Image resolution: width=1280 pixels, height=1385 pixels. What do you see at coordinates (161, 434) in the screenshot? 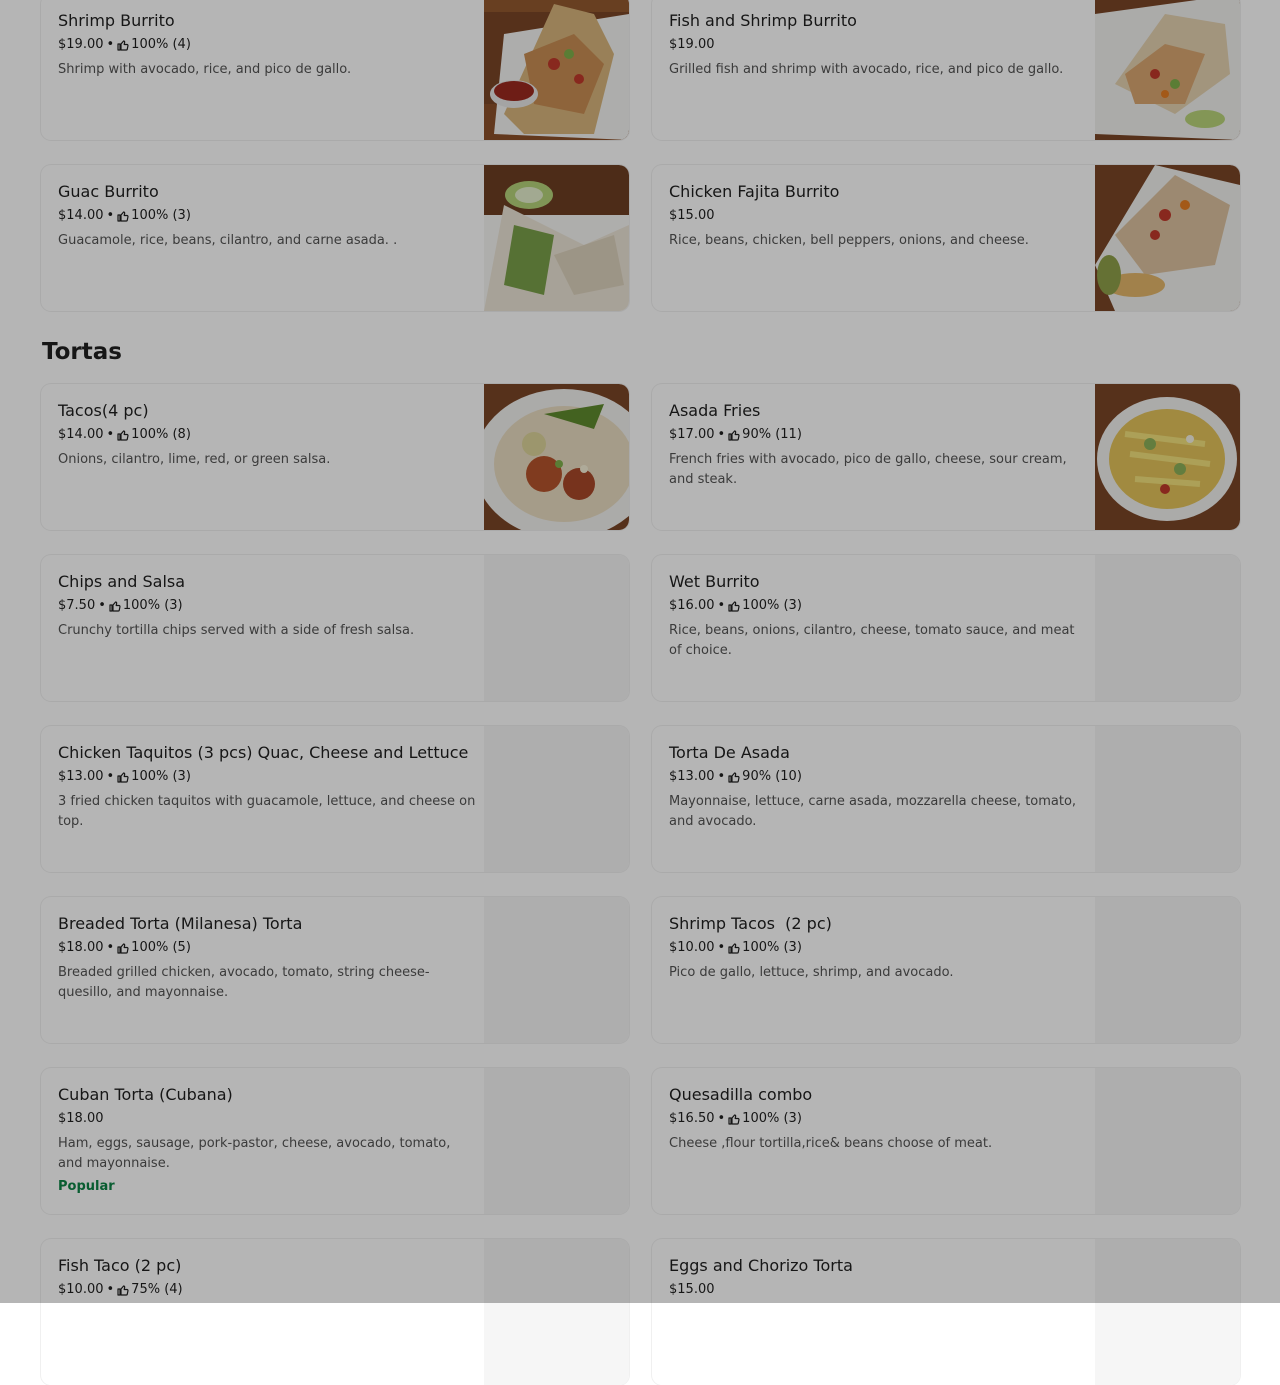
I see `item-rating: 100% (8)` at bounding box center [161, 434].